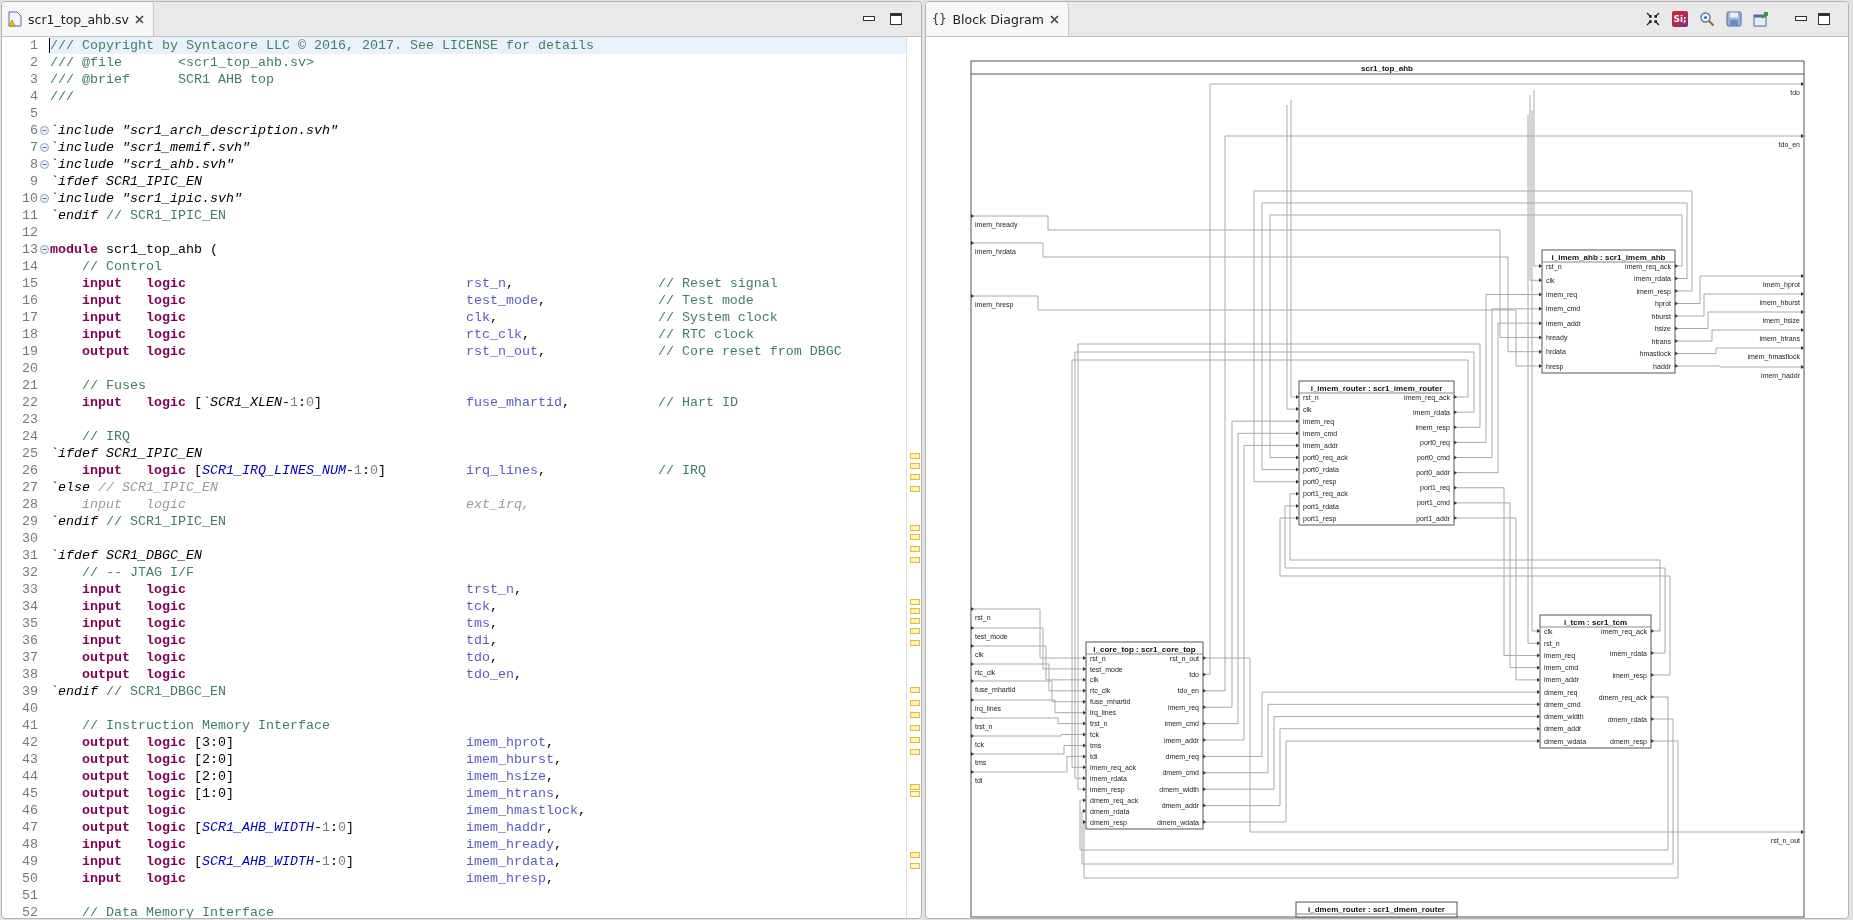 The height and width of the screenshot is (920, 1853). What do you see at coordinates (177, 911) in the screenshot?
I see `code-line: // Data Memory Interface` at bounding box center [177, 911].